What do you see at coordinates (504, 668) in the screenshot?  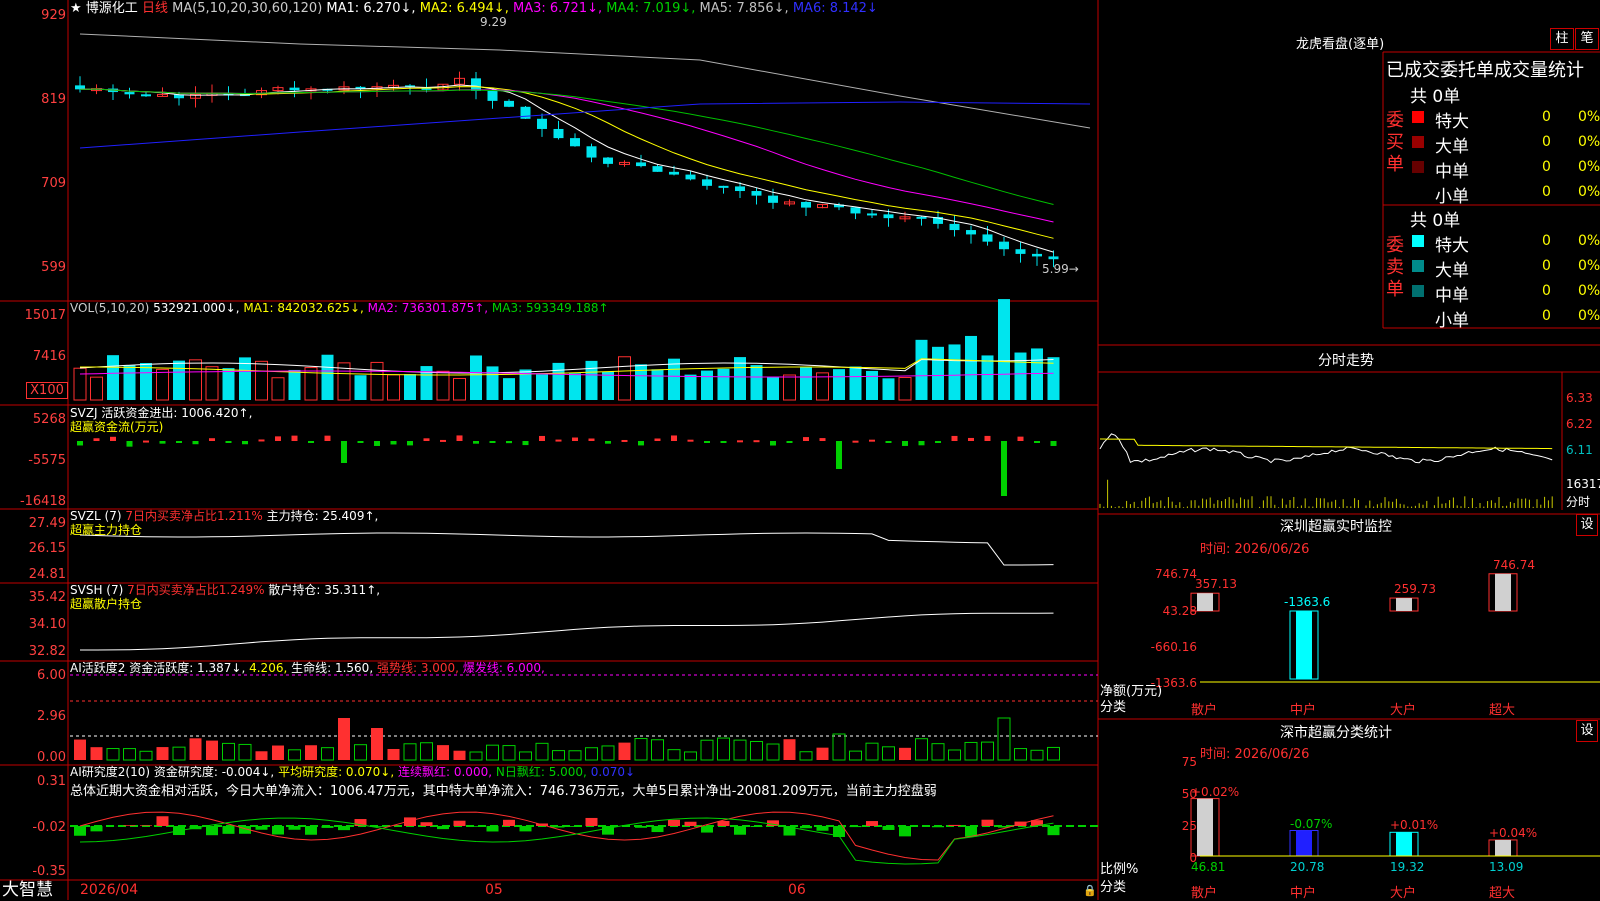 I see `ai1-burst-line: 爆发线: 6.000,` at bounding box center [504, 668].